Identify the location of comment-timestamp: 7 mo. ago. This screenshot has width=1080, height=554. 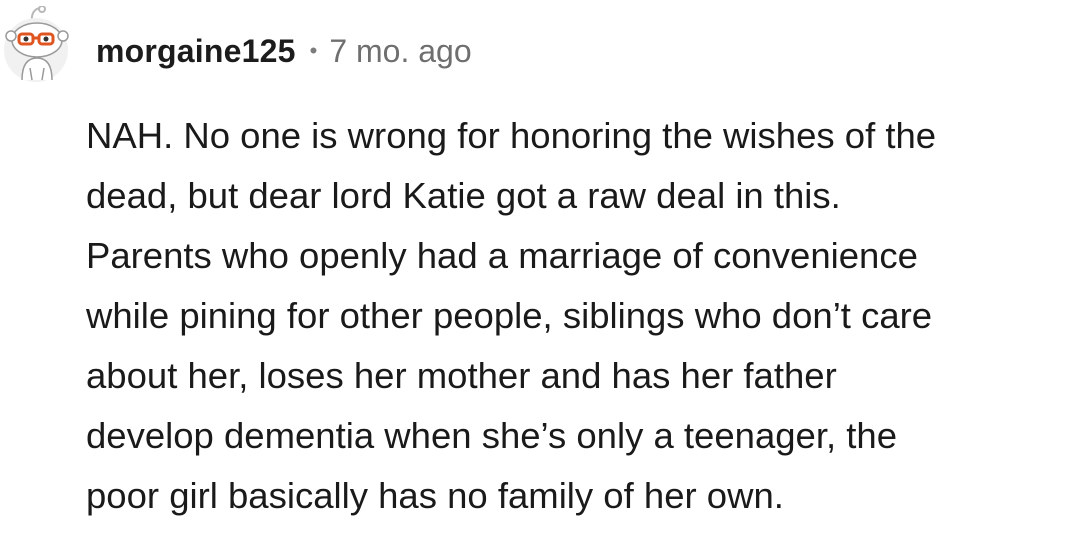
(400, 51).